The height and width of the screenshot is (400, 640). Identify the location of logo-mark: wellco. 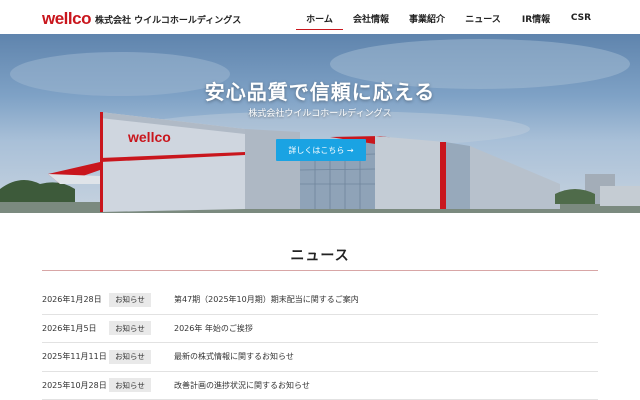
(66, 18).